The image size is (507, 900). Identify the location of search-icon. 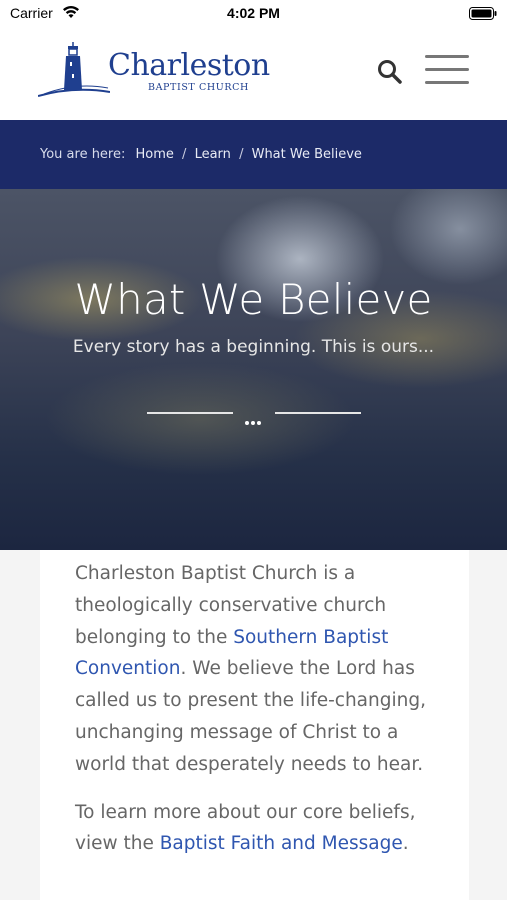
(390, 72).